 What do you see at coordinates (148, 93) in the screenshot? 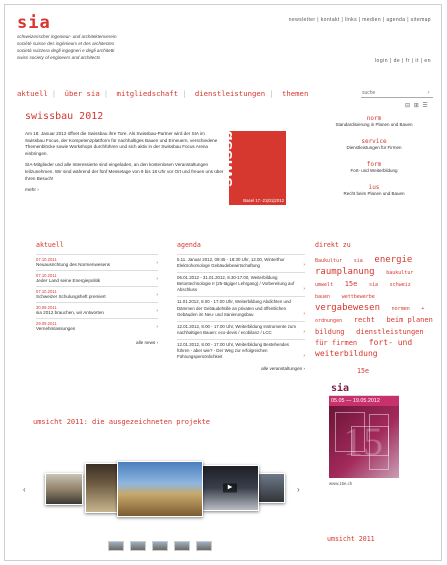
I see `nav-mitgliedschaft: mitgliedschaft` at bounding box center [148, 93].